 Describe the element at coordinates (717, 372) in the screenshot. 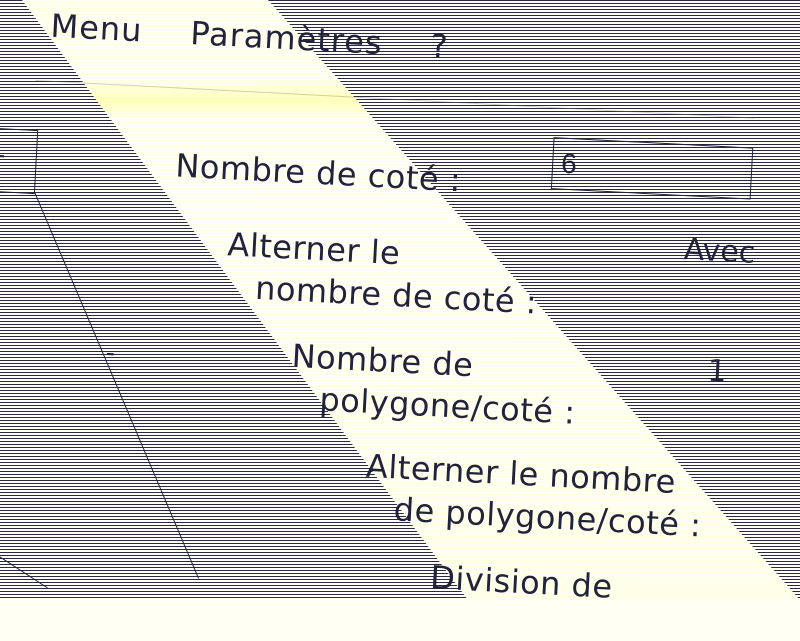

I see `polygon-count-value: 1` at that location.